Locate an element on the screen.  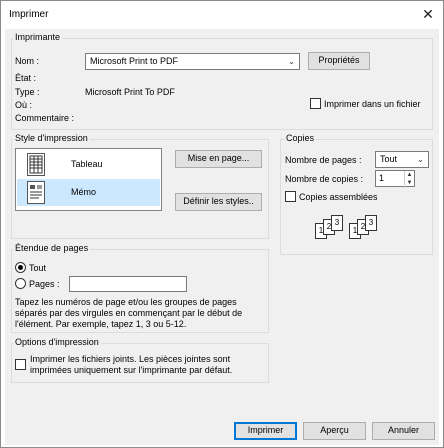
copies-group-label: Copies is located at coordinates (300, 138).